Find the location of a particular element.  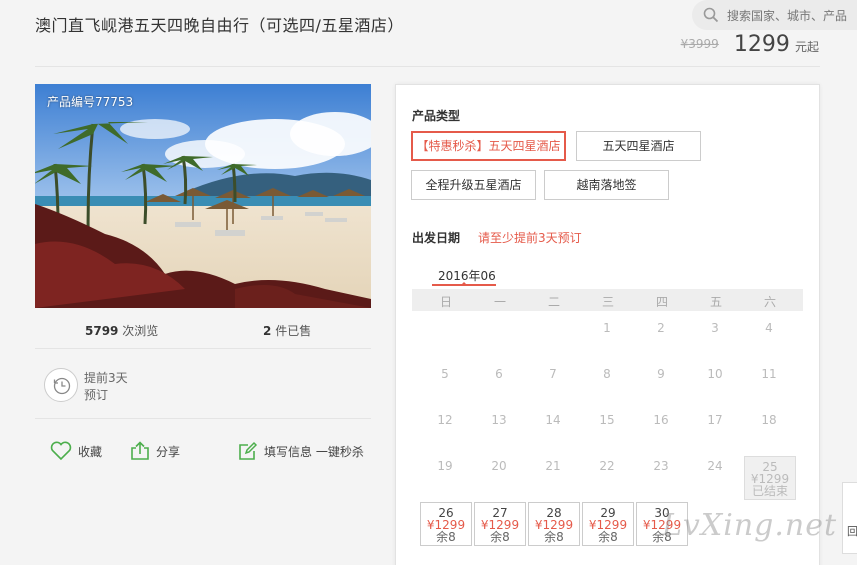

clock-icon is located at coordinates (61, 385).